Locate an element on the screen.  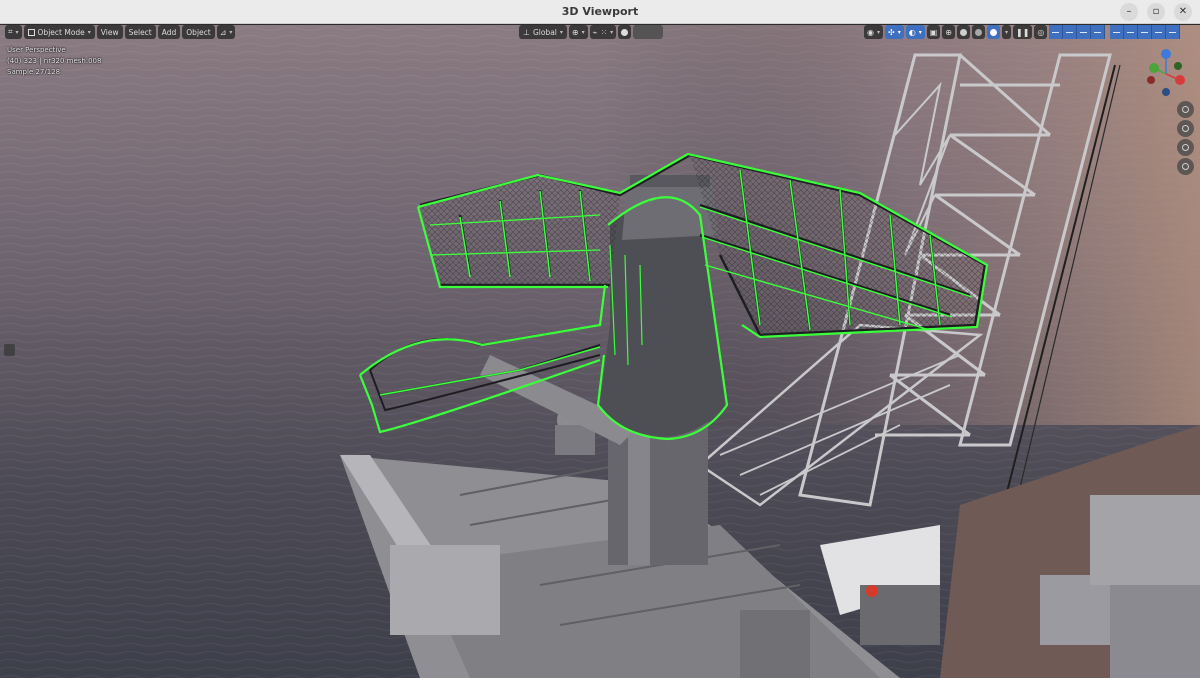
navigation-gizmo is located at coordinates (1168, 74).